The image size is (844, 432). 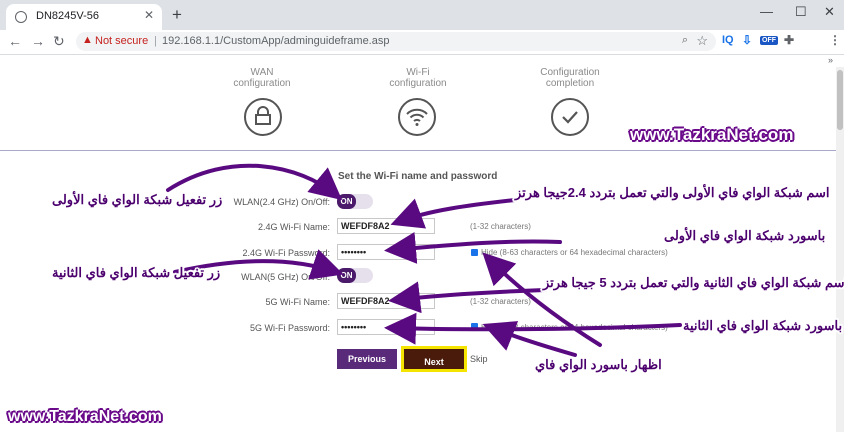 I want to click on step-circle-completion, so click(x=570, y=117).